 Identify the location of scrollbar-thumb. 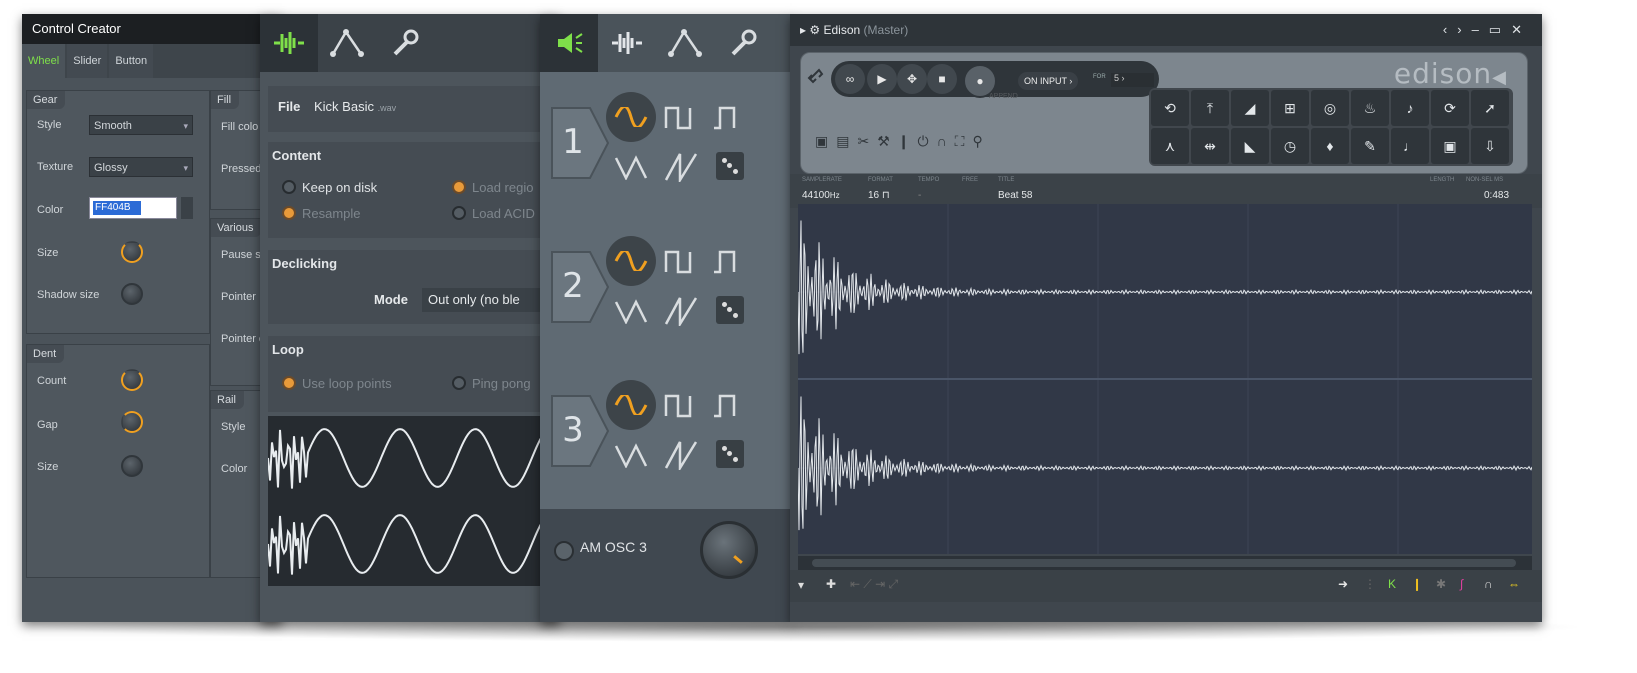
(1164, 563).